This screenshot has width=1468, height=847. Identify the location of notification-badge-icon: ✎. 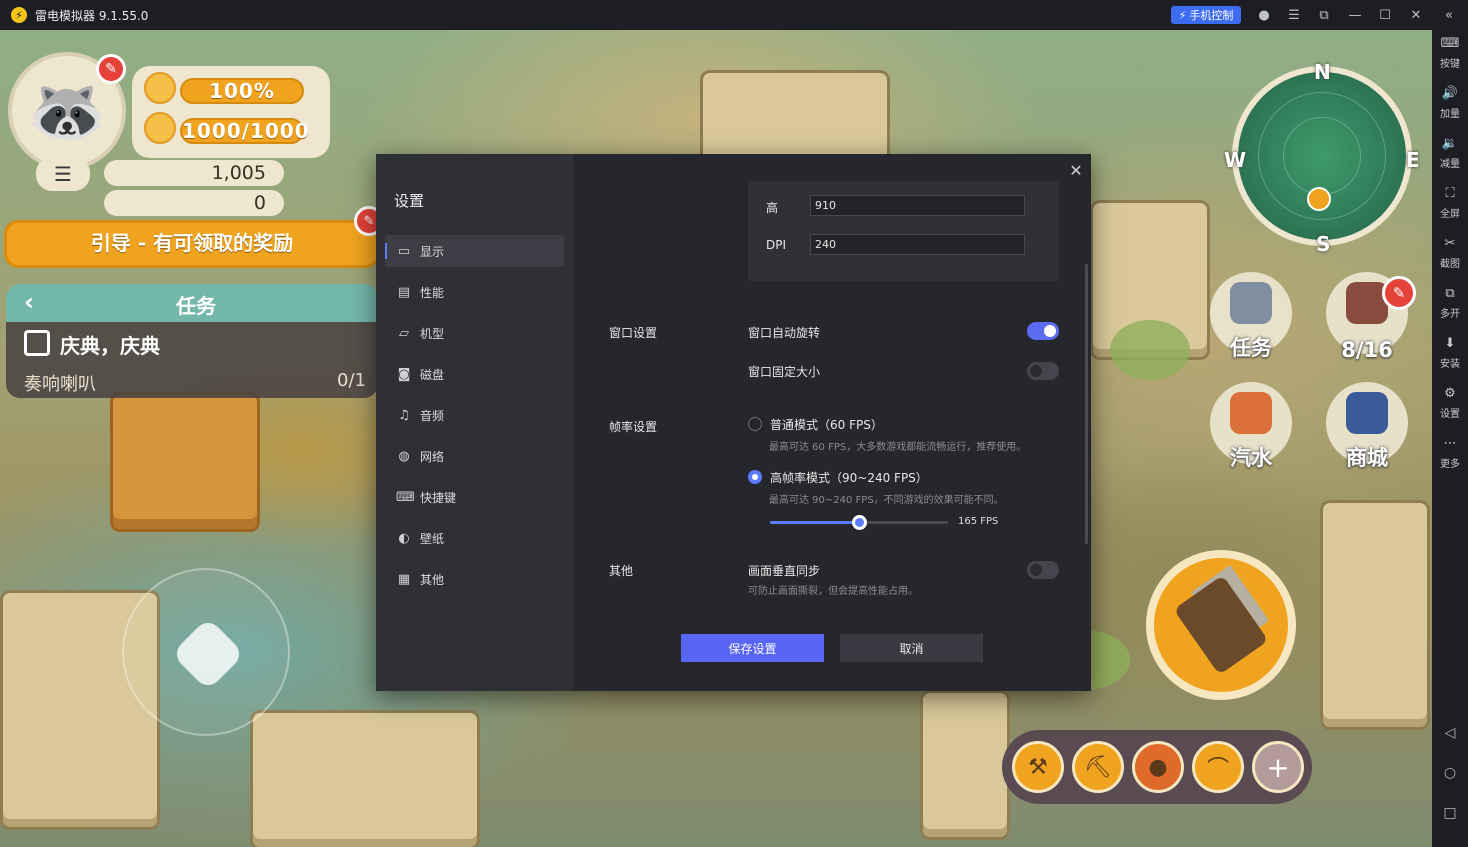
(111, 69).